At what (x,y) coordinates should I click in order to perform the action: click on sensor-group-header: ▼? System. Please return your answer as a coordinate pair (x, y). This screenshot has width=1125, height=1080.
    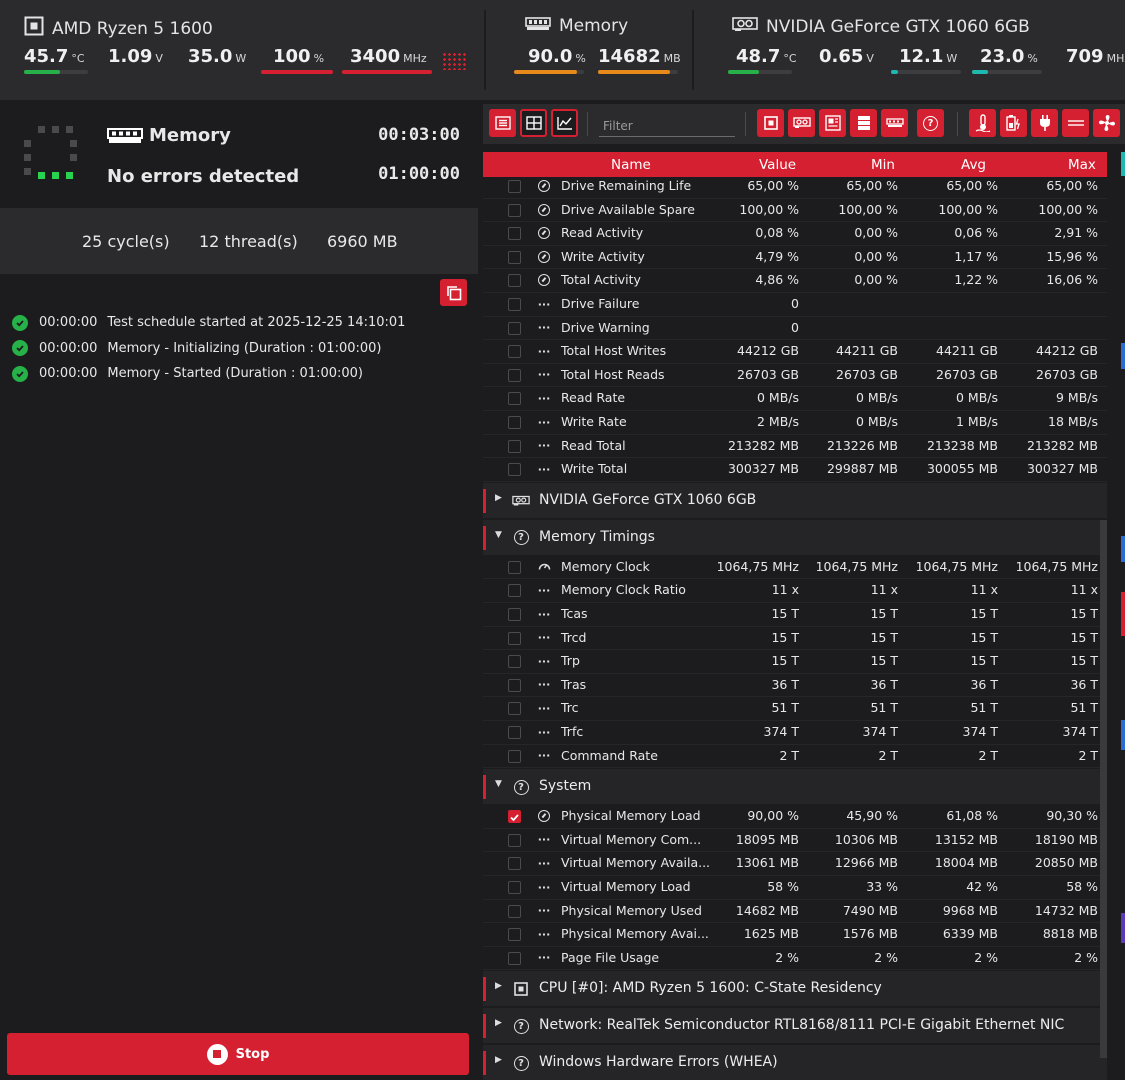
    Looking at the image, I should click on (795, 787).